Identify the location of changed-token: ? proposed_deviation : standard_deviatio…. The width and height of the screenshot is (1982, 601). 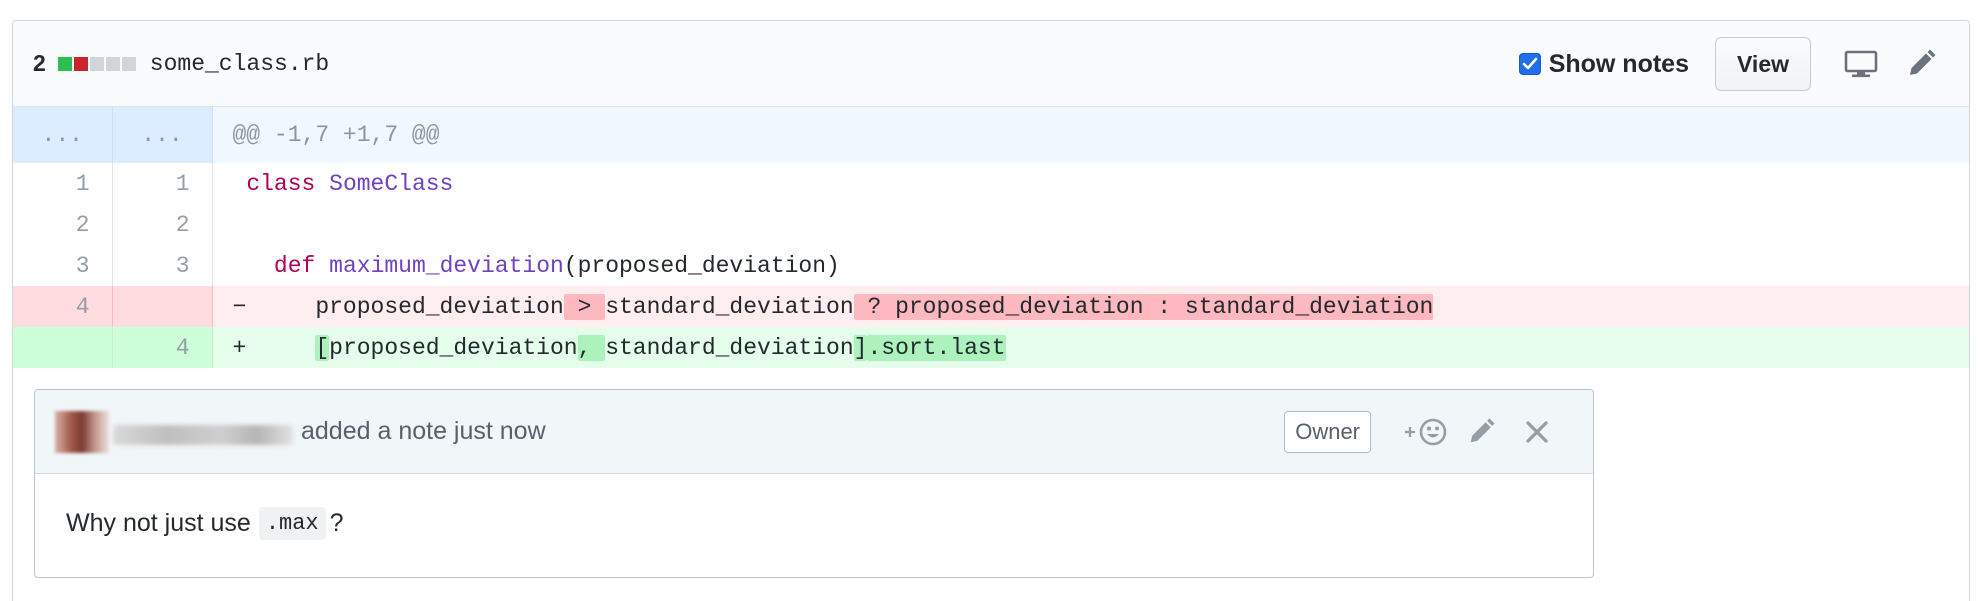
(1143, 306).